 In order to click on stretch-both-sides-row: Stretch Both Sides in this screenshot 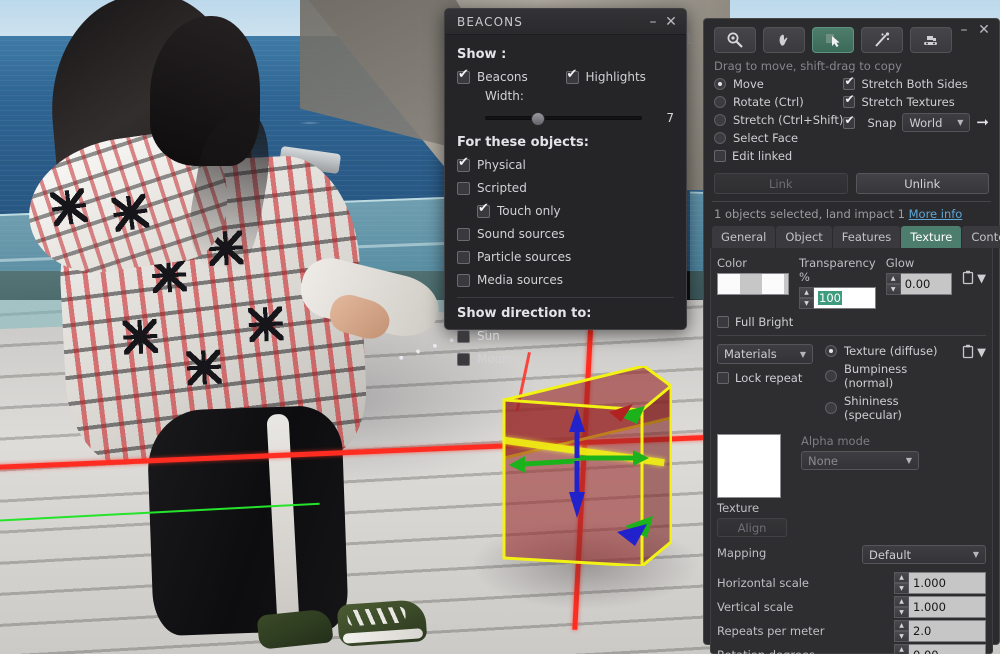, I will do `click(916, 83)`.